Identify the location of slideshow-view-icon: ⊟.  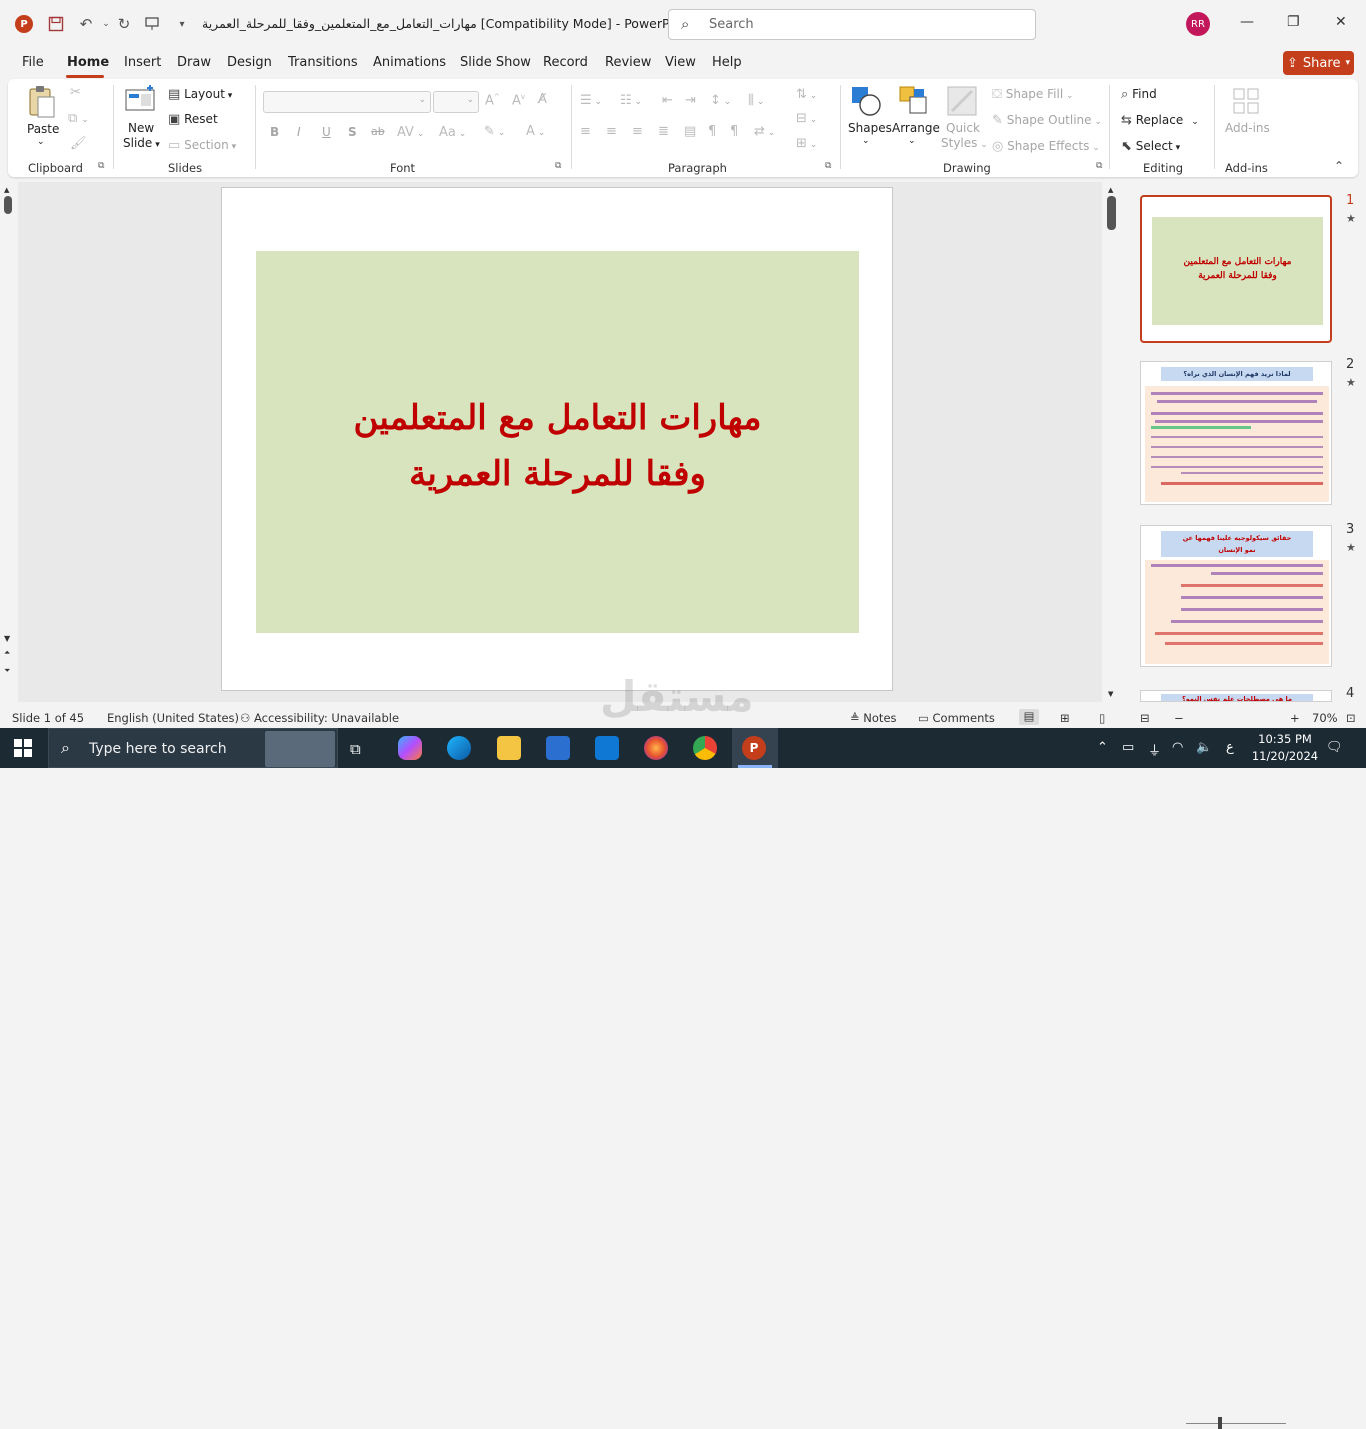
(1145, 718).